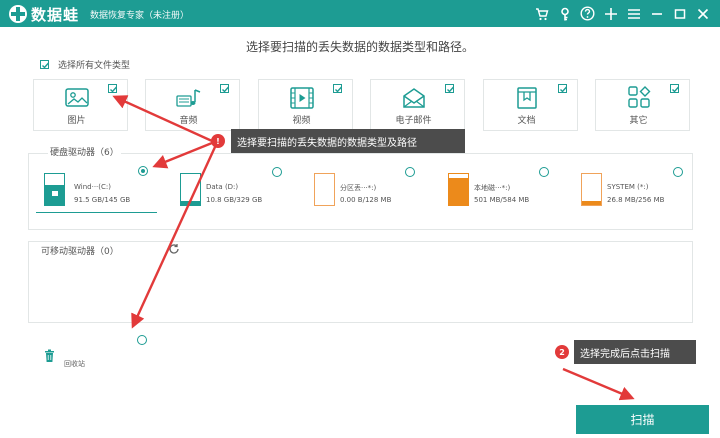  I want to click on drive-lost-radio, so click(410, 172).